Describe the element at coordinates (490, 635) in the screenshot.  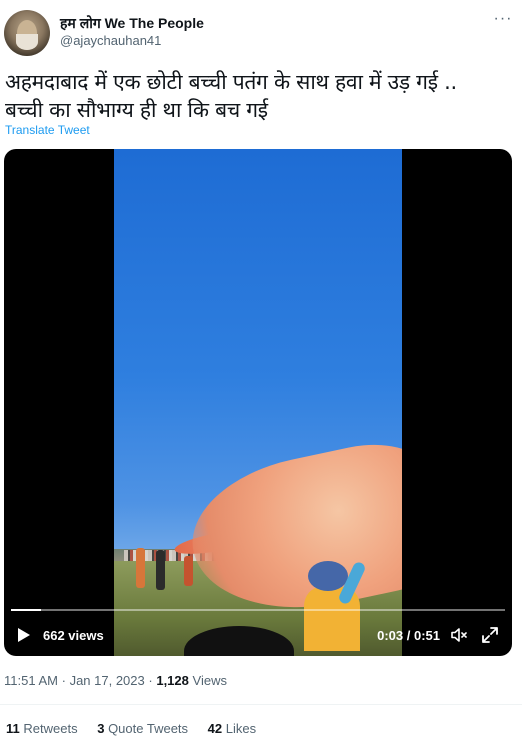
I see `fullscreen-icon` at that location.